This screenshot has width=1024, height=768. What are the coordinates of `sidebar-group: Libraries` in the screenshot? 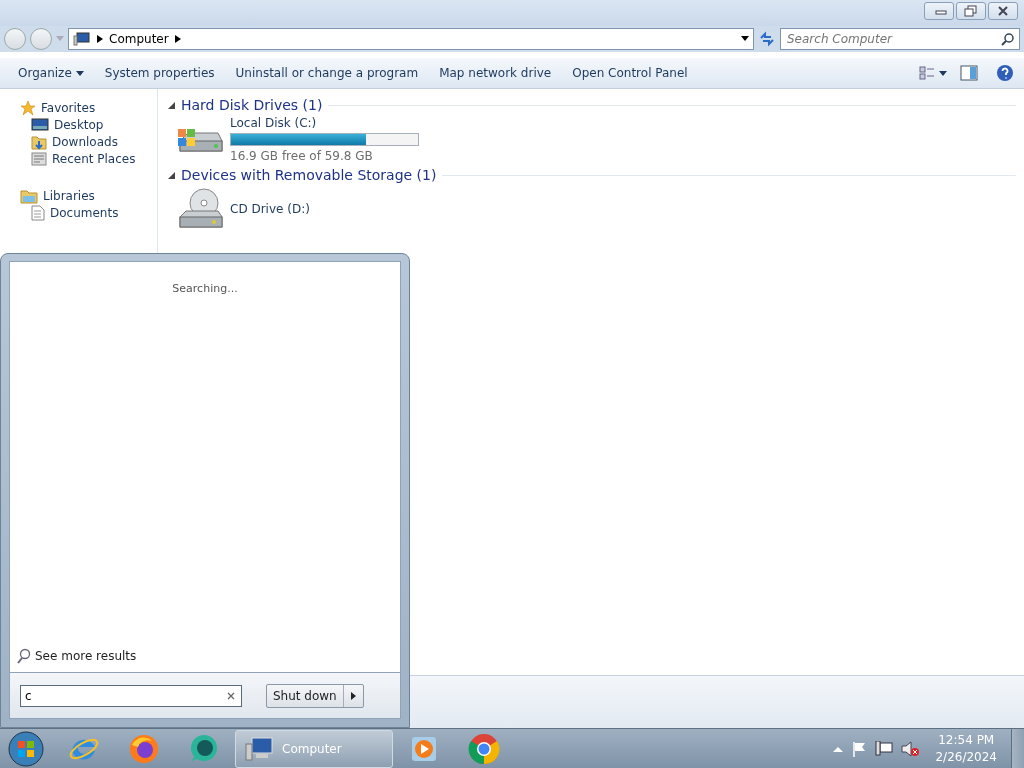 It's located at (47, 195).